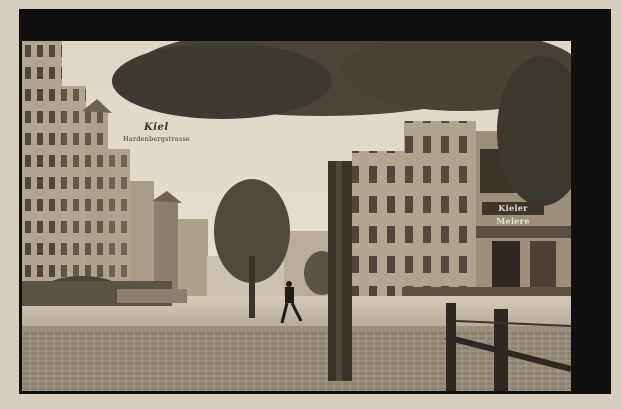 This screenshot has height=409, width=622. Describe the element at coordinates (296, 358) in the screenshot. I see `cobblestone-street` at that location.